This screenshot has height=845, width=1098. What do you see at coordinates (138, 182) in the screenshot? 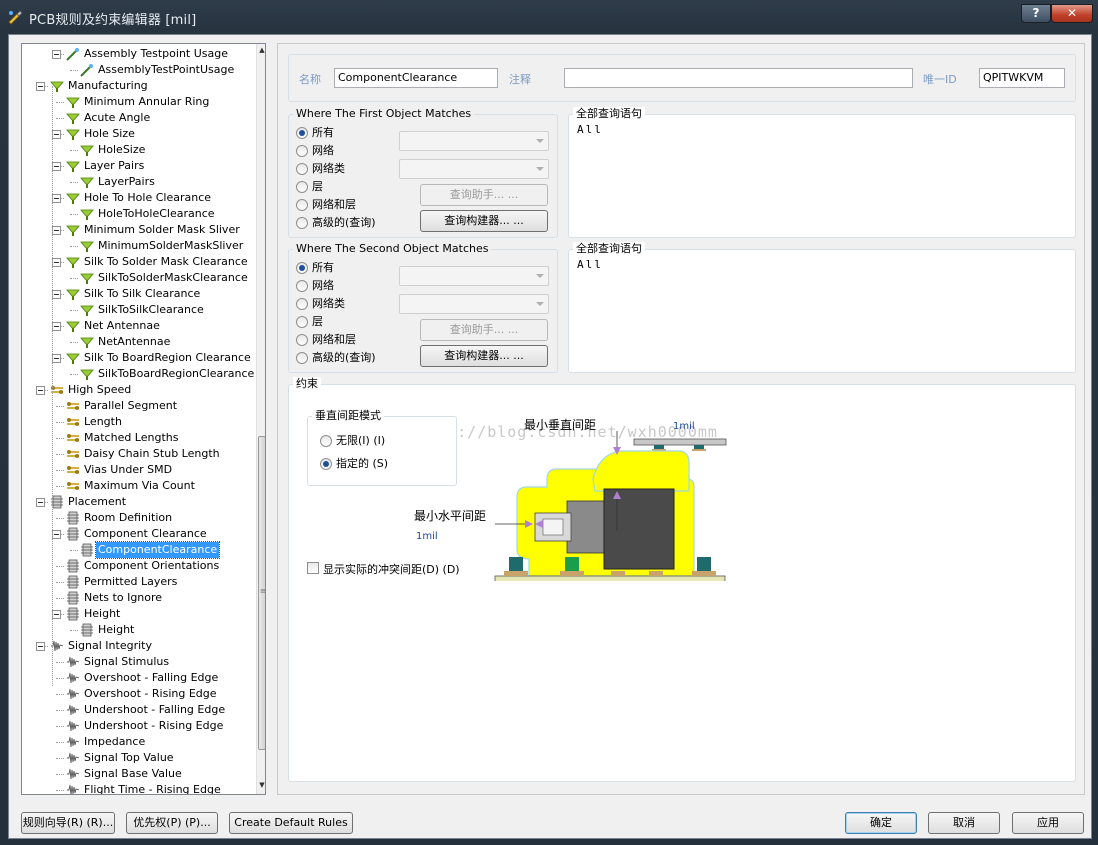
I see `tree-item: LayerPairs` at bounding box center [138, 182].